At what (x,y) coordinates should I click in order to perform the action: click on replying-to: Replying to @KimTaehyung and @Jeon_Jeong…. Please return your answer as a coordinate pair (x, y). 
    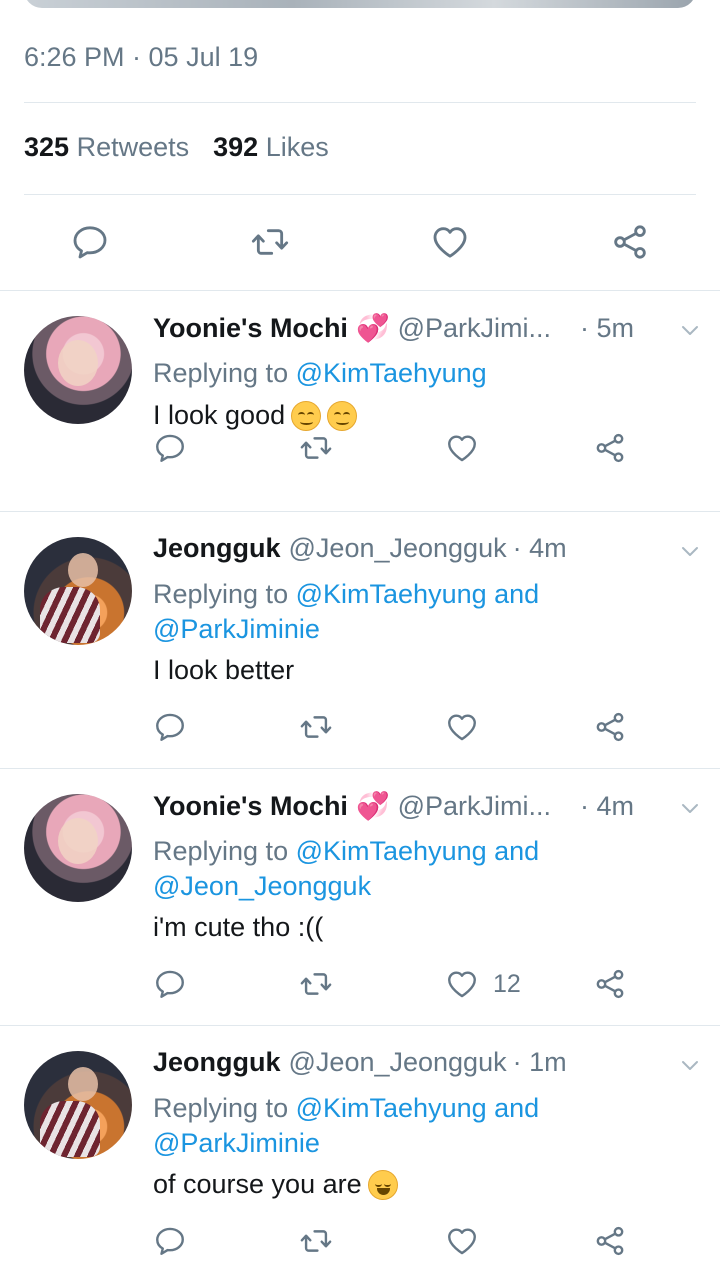
    Looking at the image, I should click on (413, 869).